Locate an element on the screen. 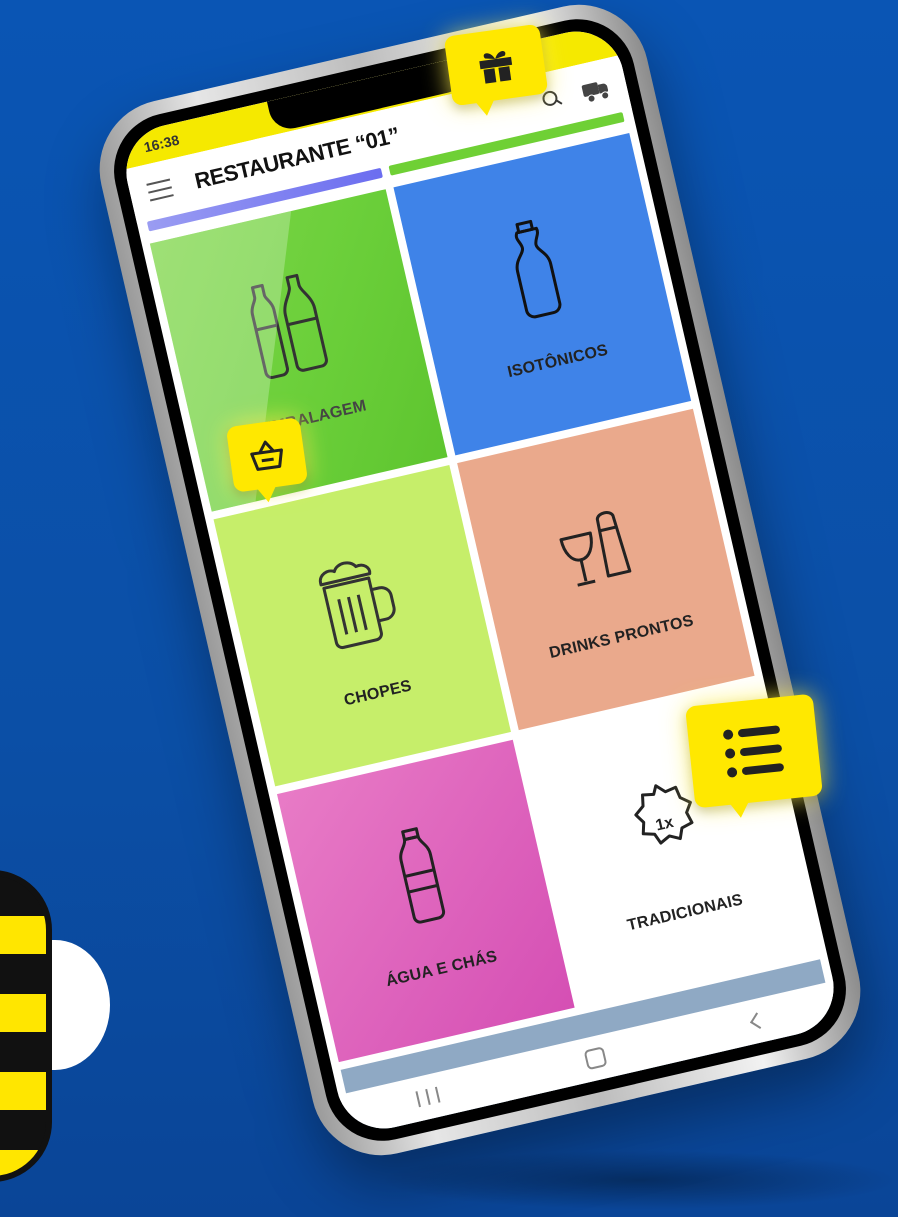 This screenshot has width=898, height=1217. category-label: DRINKS PRONTOS is located at coordinates (621, 637).